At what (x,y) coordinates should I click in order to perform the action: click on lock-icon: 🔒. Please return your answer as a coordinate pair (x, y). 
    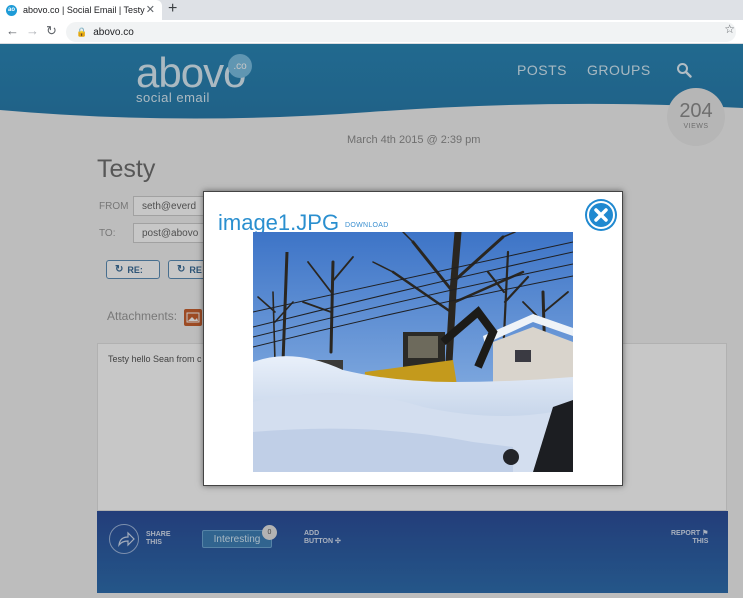
    Looking at the image, I should click on (82, 31).